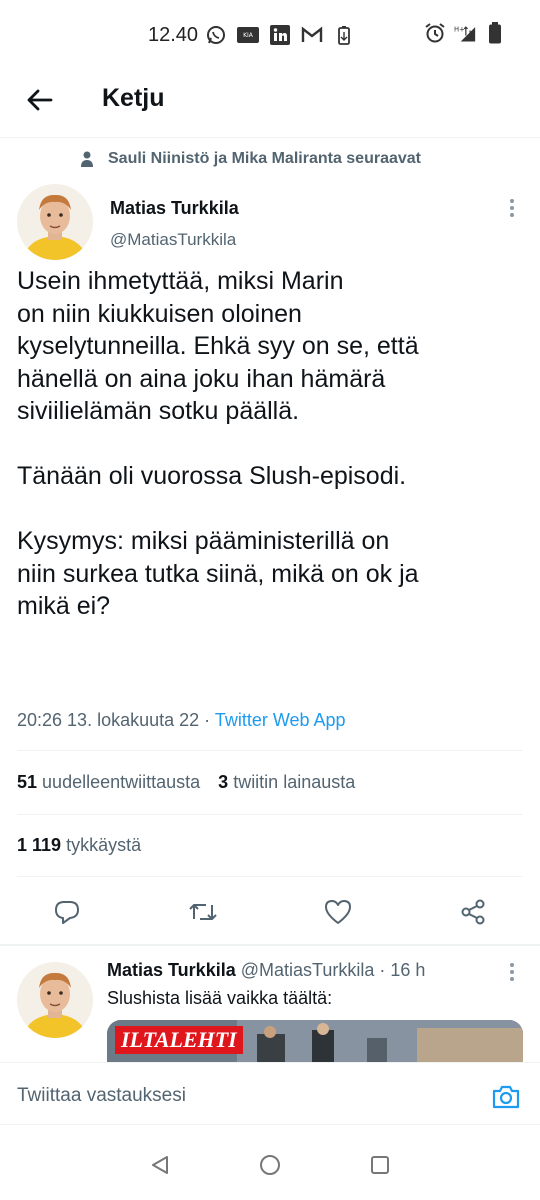 The height and width of the screenshot is (1200, 540). I want to click on quotes-count: 3, so click(223, 782).